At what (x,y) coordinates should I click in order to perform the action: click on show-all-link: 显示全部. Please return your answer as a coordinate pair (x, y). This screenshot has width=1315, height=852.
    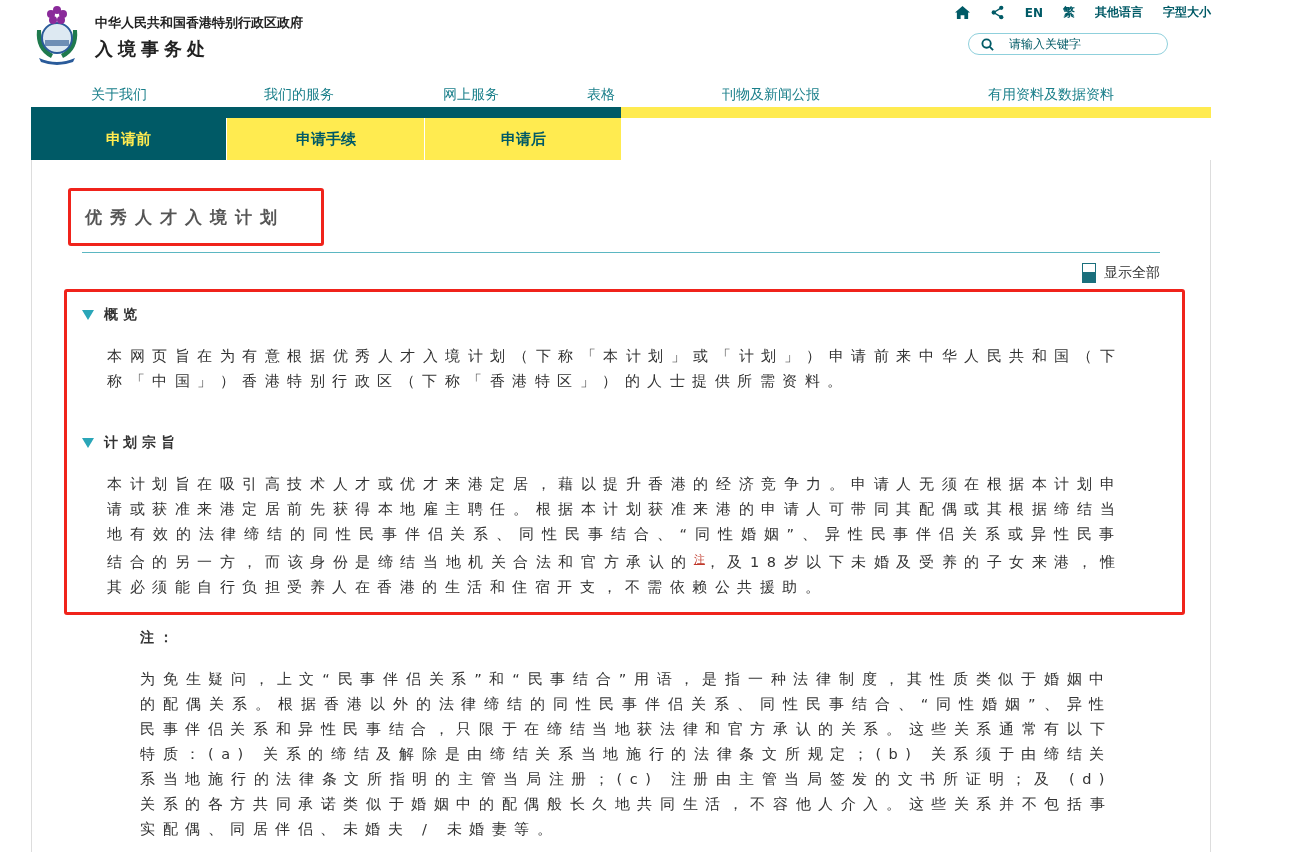
    Looking at the image, I should click on (1121, 273).